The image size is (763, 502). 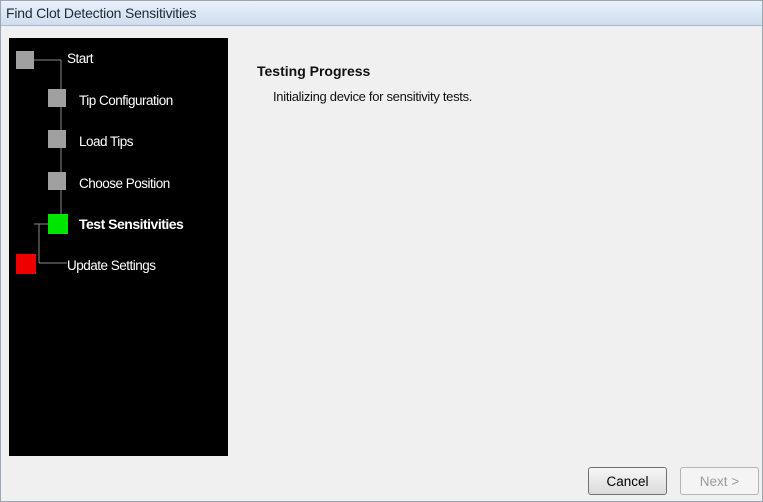 What do you see at coordinates (111, 265) in the screenshot?
I see `step-label-update-settings: Update Settings` at bounding box center [111, 265].